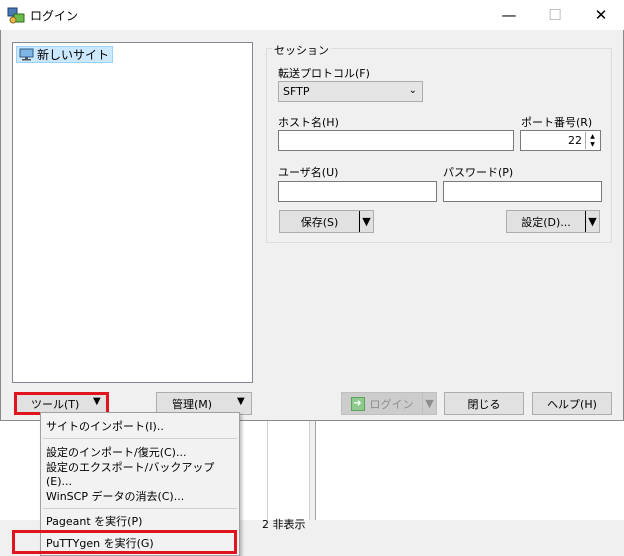 This screenshot has height=556, width=624. I want to click on password-label: パスワード(P), so click(478, 172).